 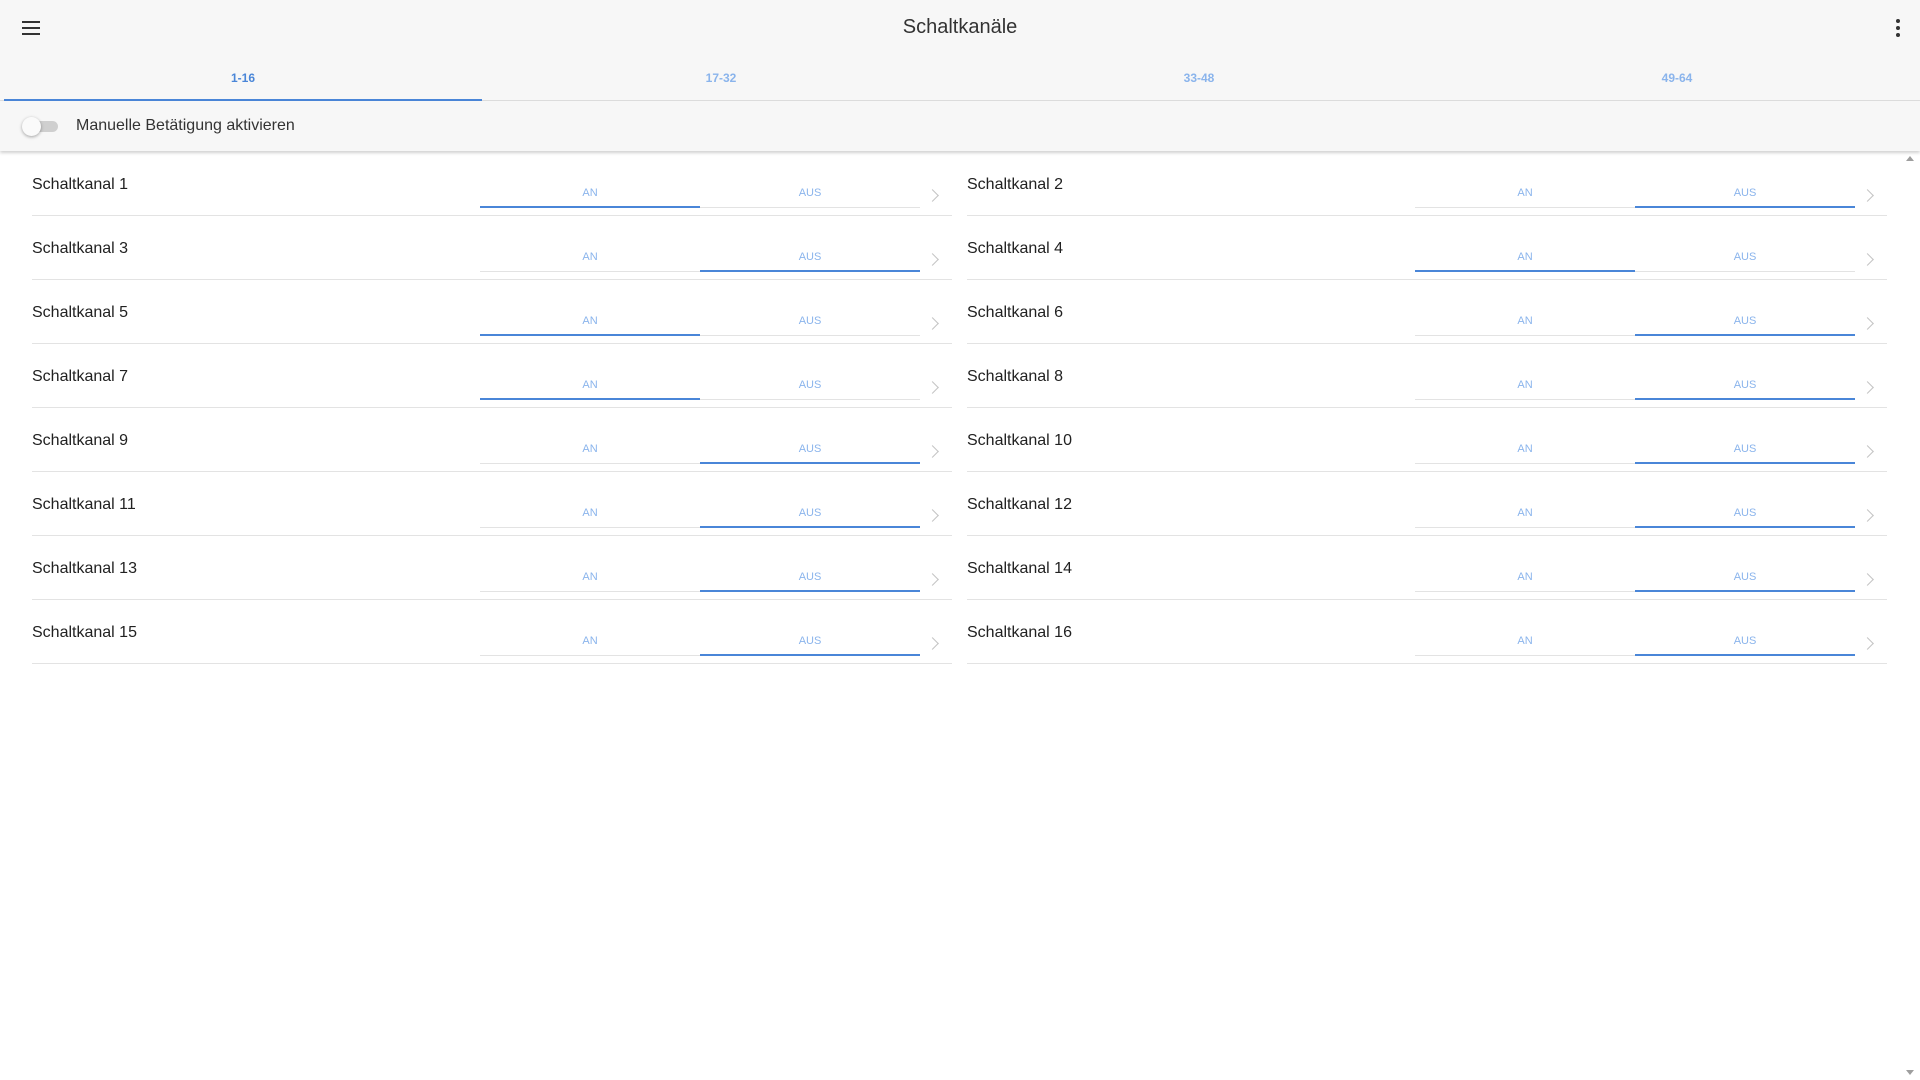 I want to click on channel-row: Schaltkanal 16 AN AUS, so click(x=1427, y=631).